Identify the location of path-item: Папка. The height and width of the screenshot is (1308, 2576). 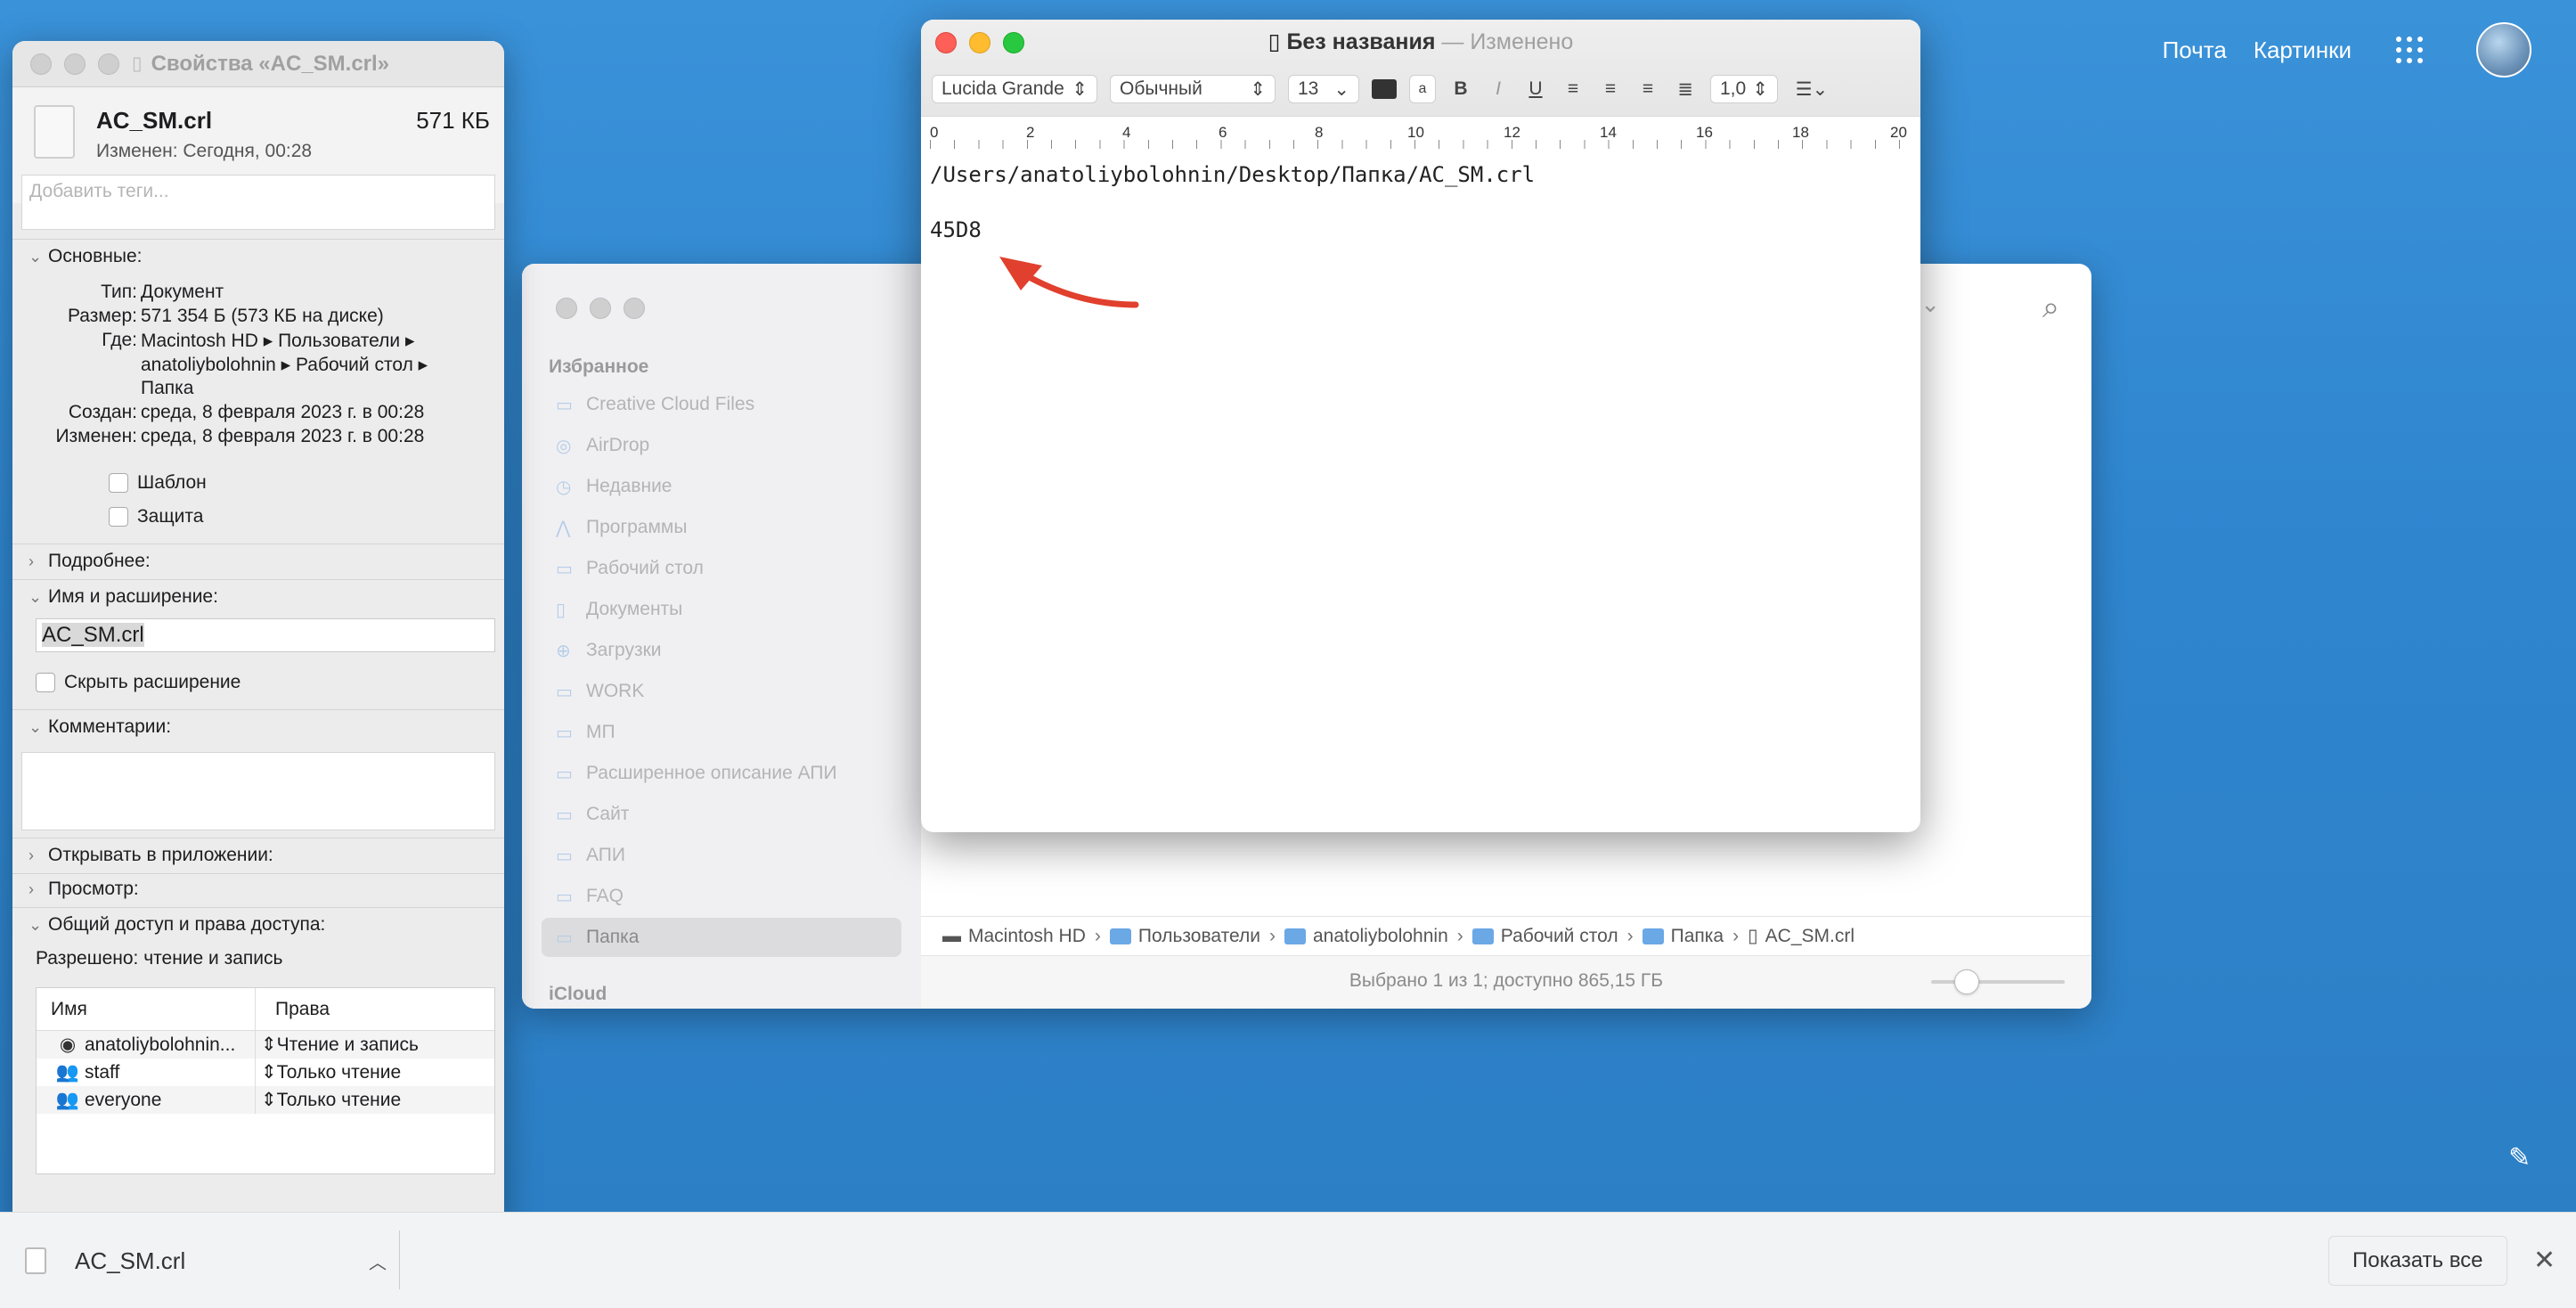
(1683, 936).